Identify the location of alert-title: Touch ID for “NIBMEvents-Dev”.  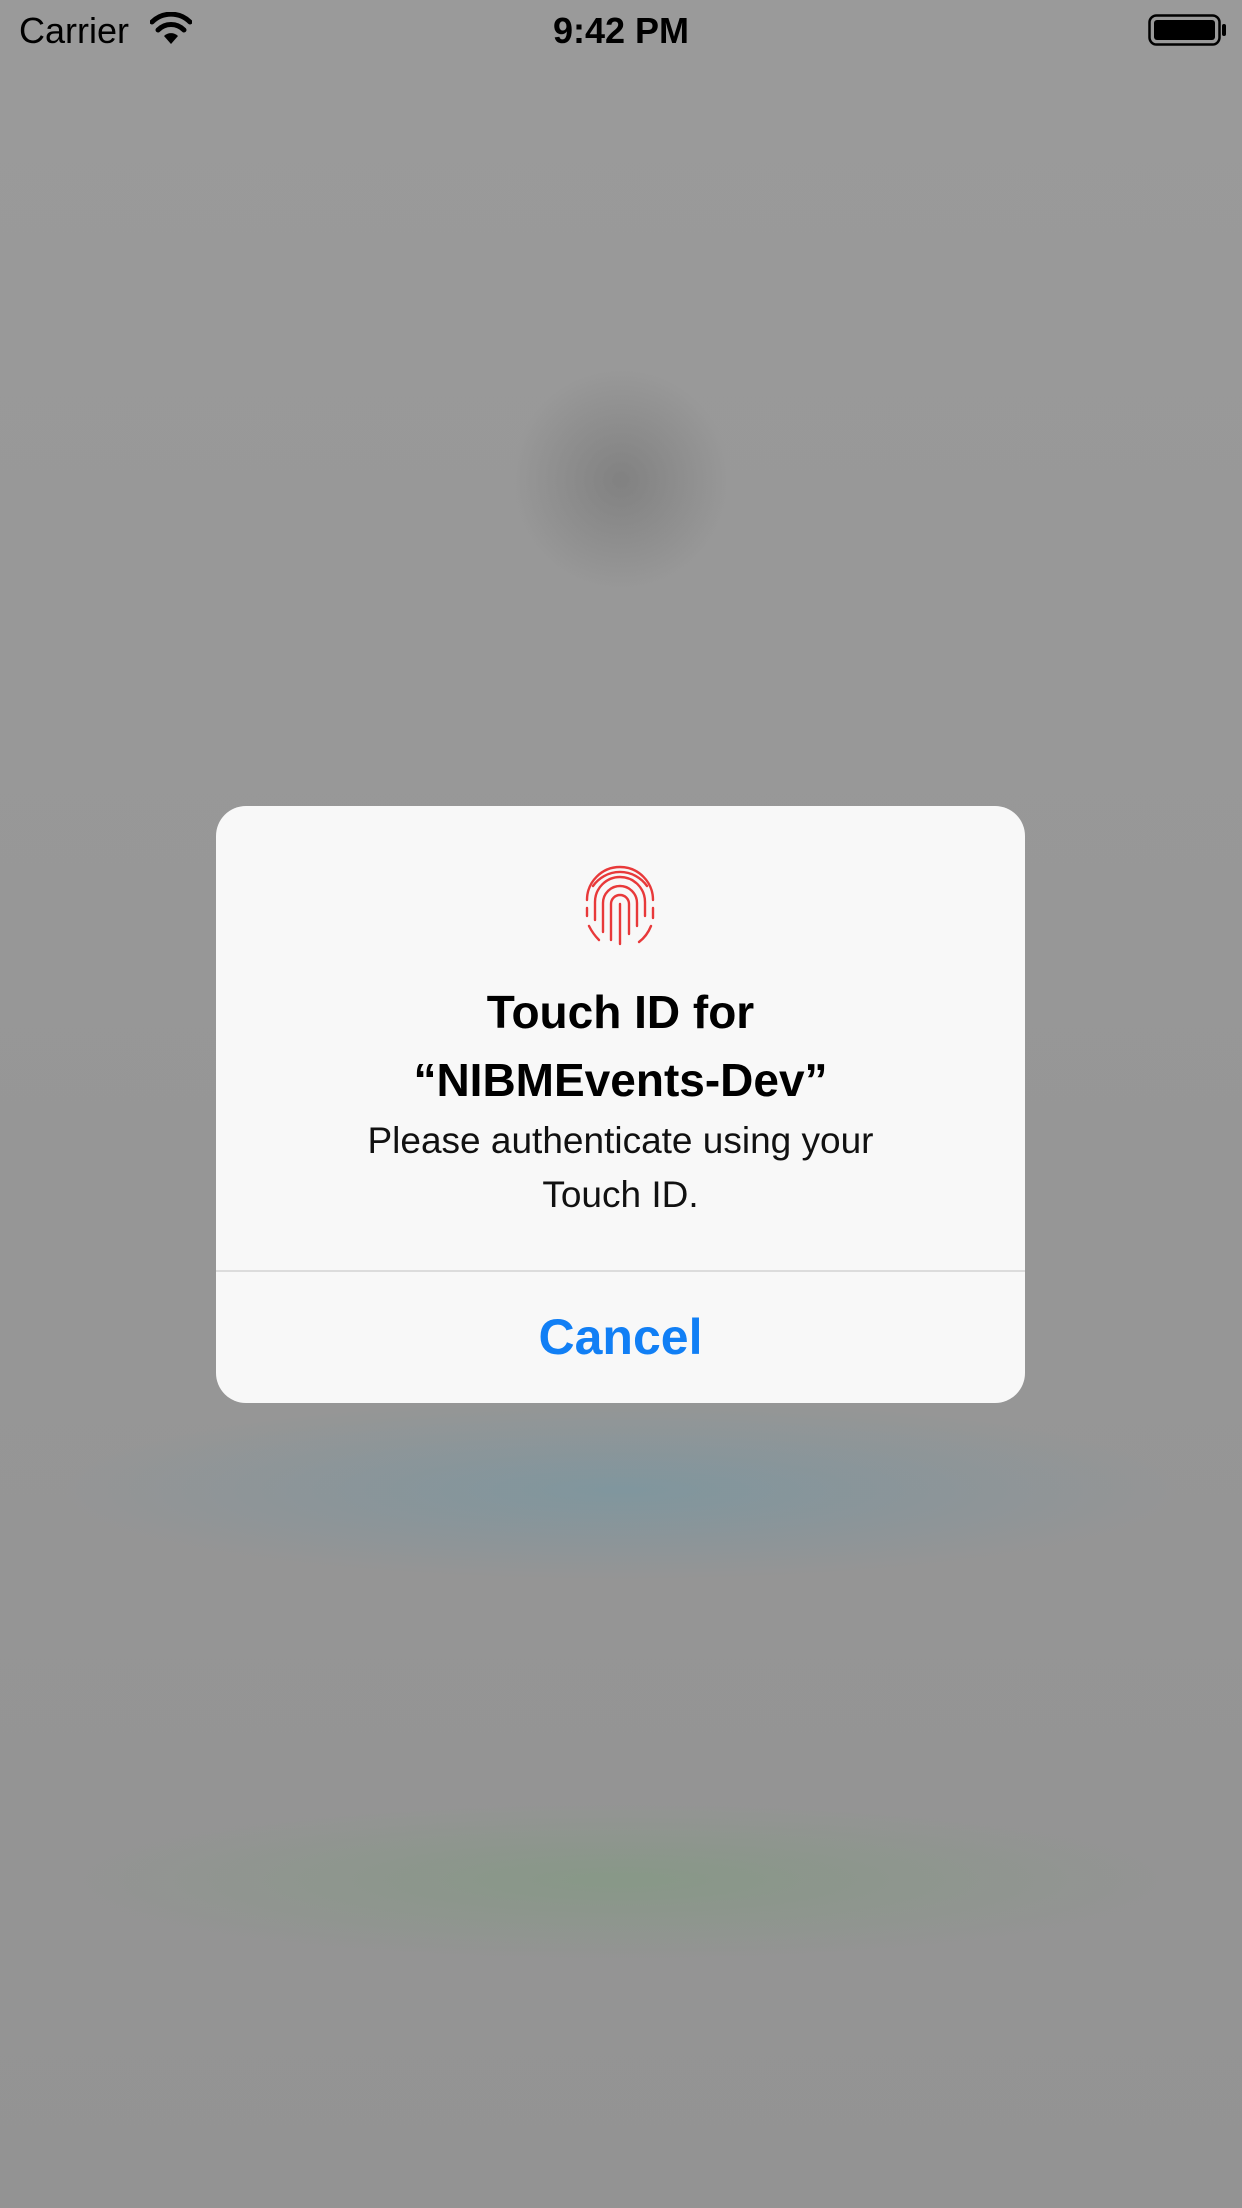
(620, 1046).